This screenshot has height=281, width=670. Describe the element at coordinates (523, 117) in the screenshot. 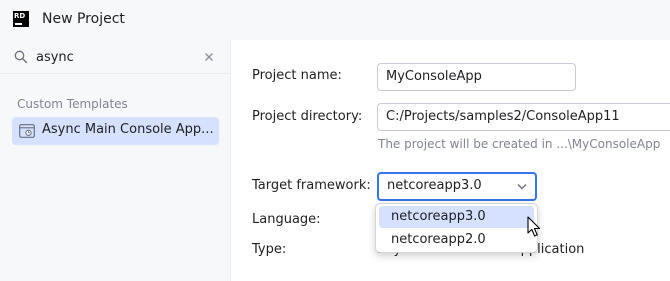

I see `project-directory-field: C:/Projects/samples2/ConsoleApp11` at that location.